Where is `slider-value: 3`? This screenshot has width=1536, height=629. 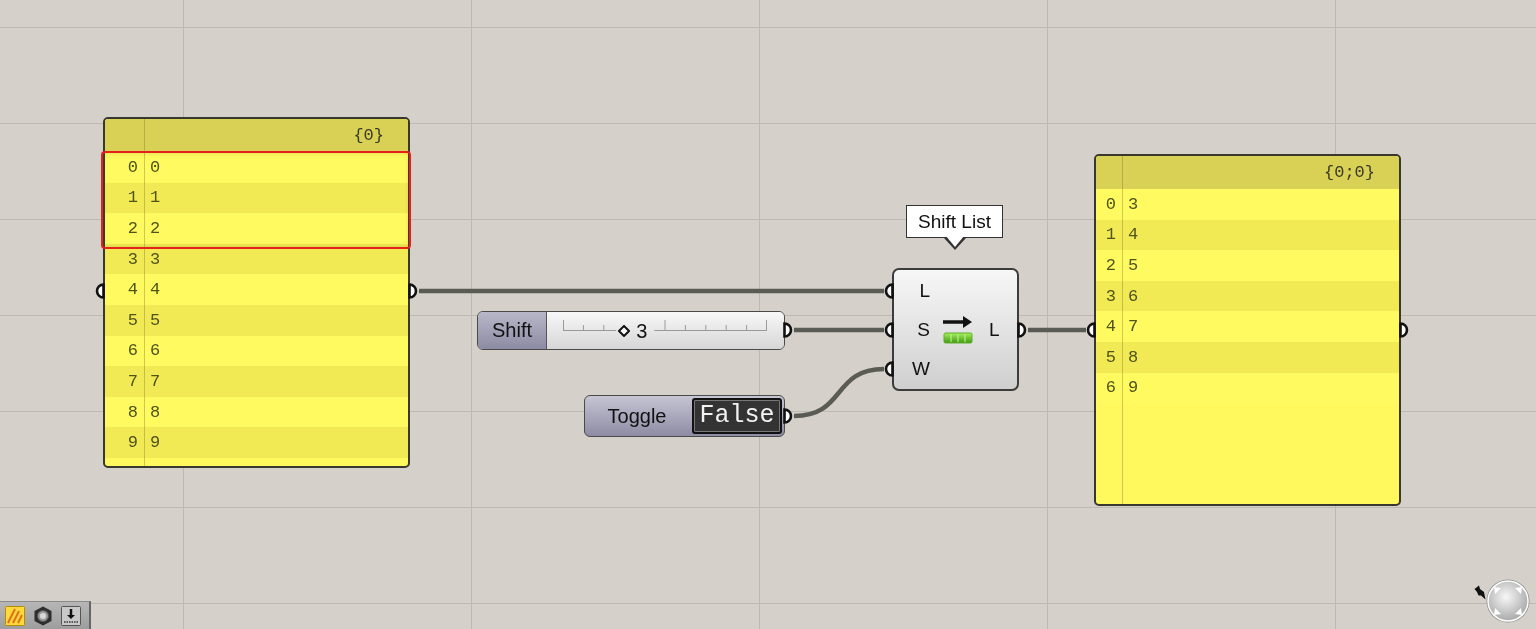
slider-value: 3 is located at coordinates (642, 331).